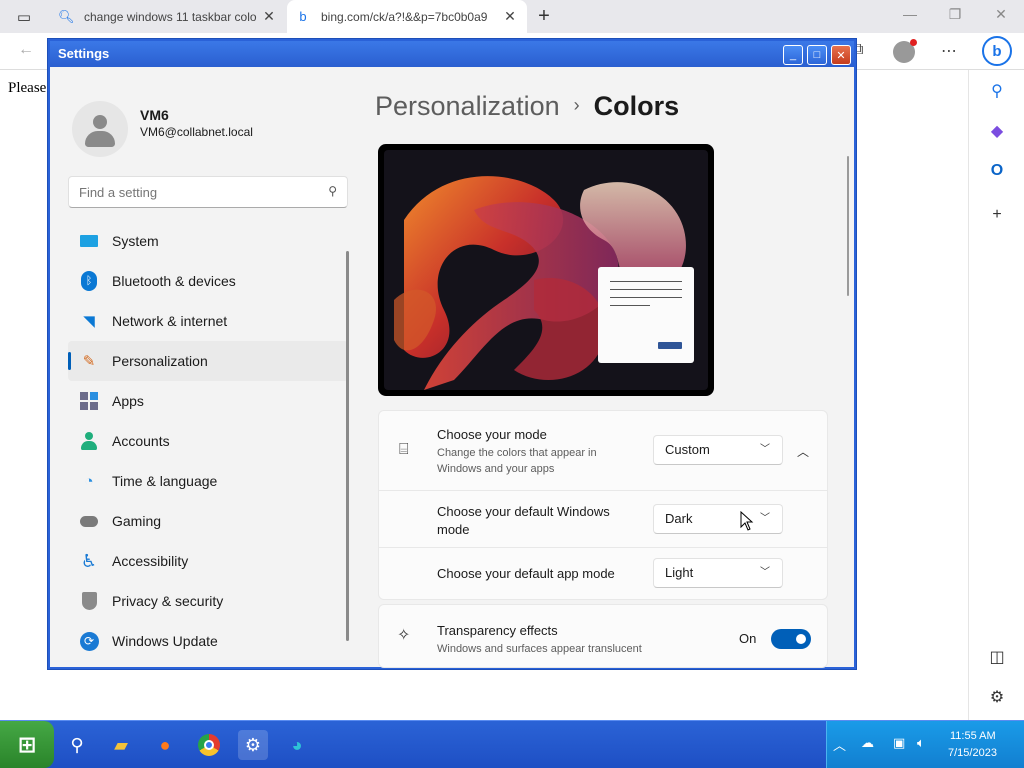  What do you see at coordinates (997, 51) in the screenshot?
I see `bing-chat-icon: b` at bounding box center [997, 51].